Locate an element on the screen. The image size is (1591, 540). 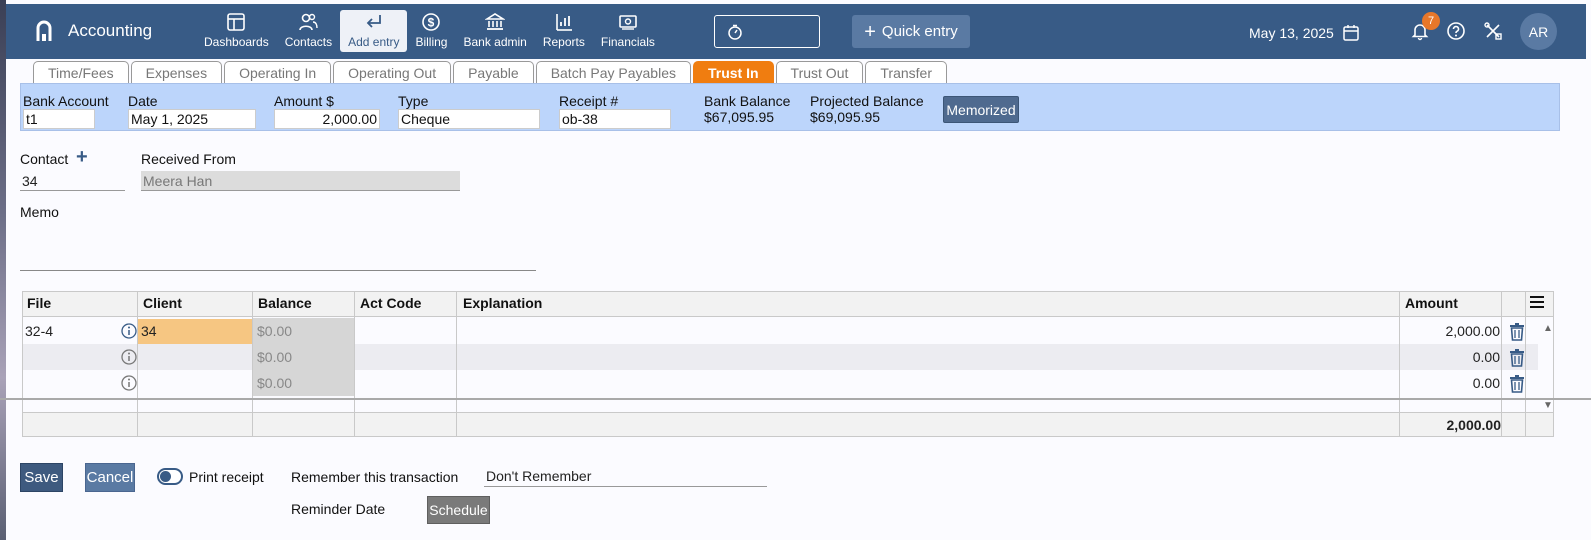
tab-trust-out: Trust Out is located at coordinates (819, 72).